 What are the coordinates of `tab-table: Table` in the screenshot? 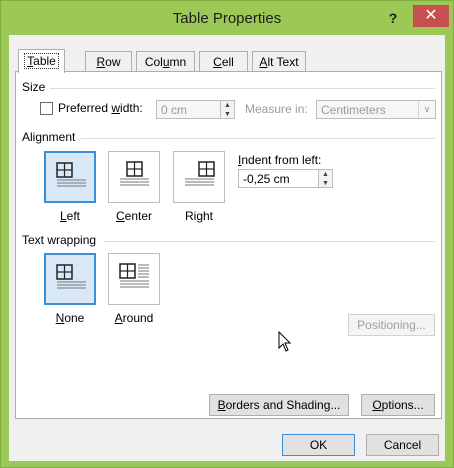 It's located at (41, 61).